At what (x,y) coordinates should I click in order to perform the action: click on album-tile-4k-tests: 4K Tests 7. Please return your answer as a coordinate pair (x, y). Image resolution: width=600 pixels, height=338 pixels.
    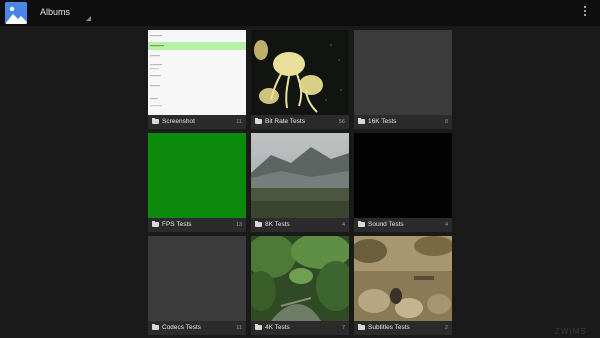
    Looking at the image, I should click on (300, 285).